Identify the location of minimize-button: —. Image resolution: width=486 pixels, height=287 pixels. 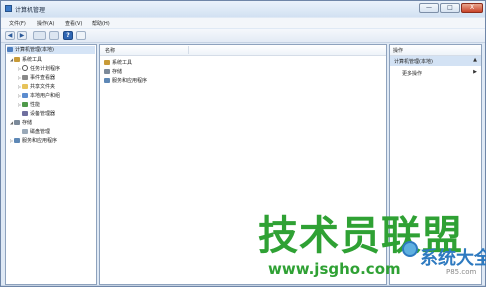
(429, 8).